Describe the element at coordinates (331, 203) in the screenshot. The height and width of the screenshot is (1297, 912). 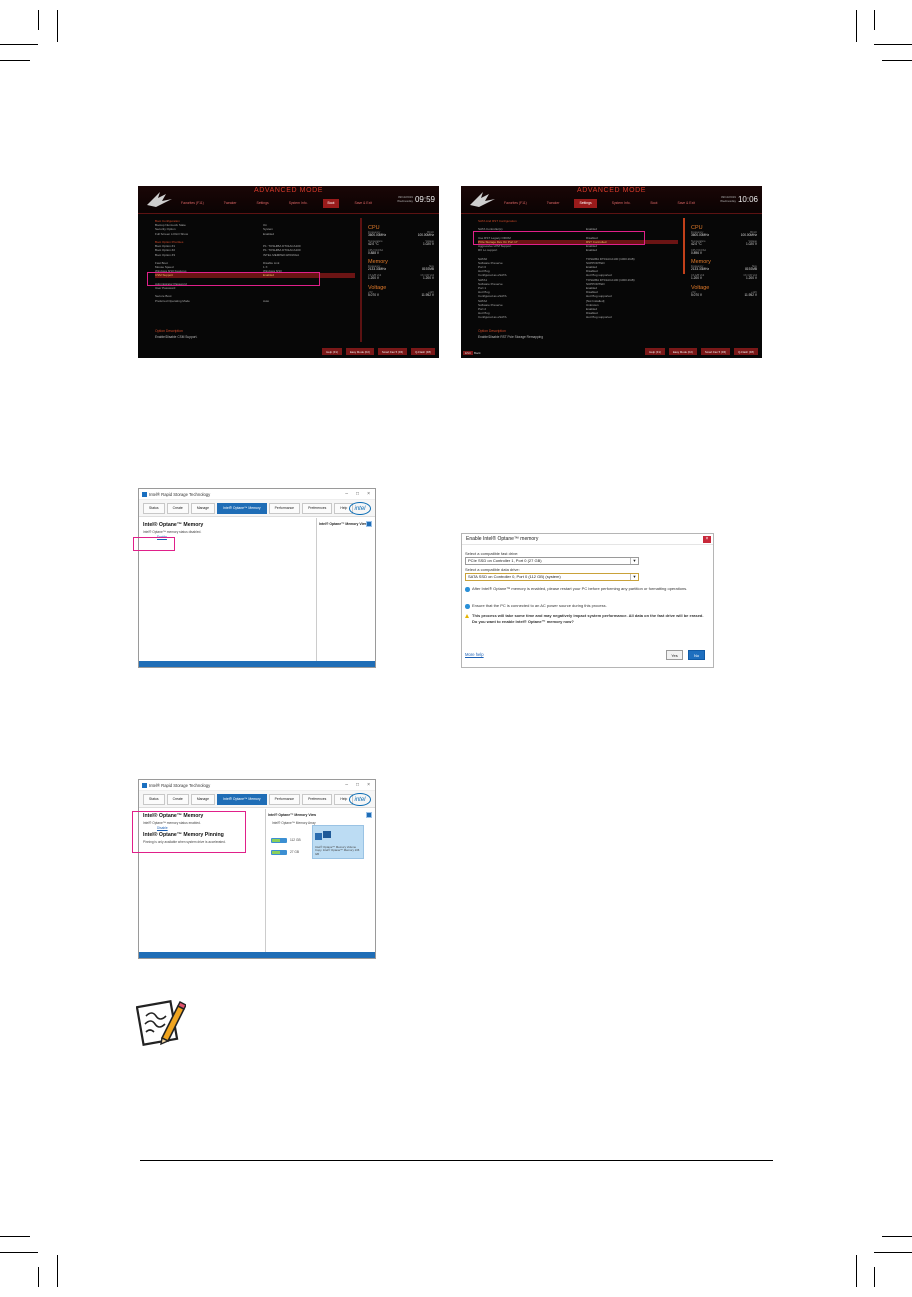
I see `bios-tab-active: Boot` at that location.